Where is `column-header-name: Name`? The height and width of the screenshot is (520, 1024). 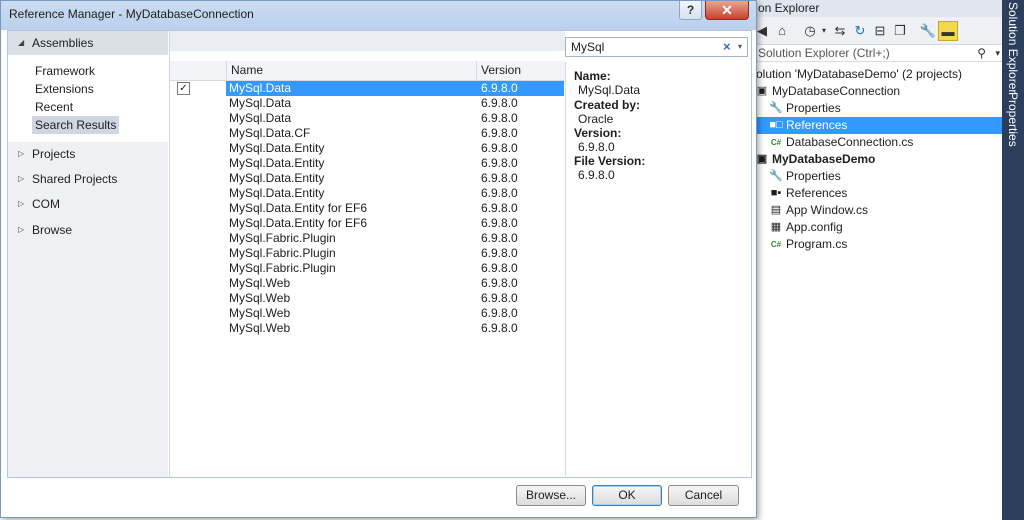 column-header-name: Name is located at coordinates (351, 70).